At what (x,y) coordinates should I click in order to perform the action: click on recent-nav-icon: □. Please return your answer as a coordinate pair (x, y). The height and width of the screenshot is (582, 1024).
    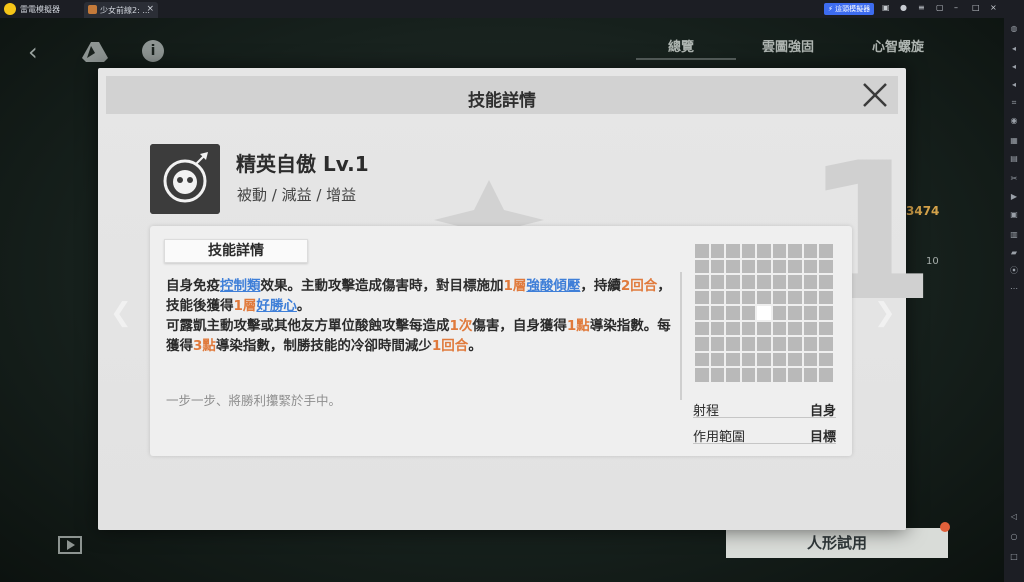
    Looking at the image, I should click on (1014, 556).